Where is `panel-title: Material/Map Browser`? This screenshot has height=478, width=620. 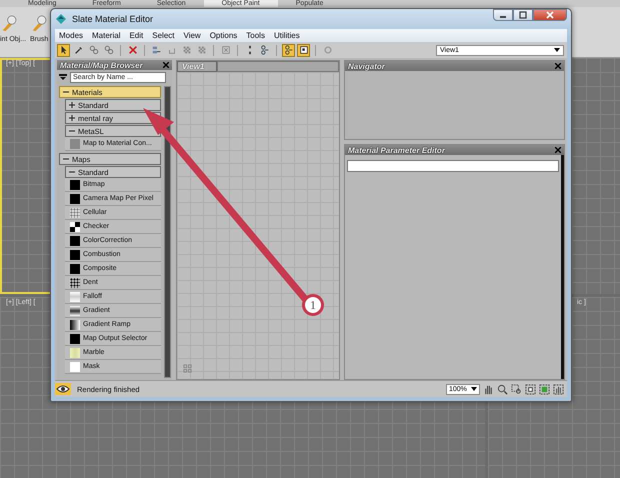 panel-title: Material/Map Browser is located at coordinates (101, 65).